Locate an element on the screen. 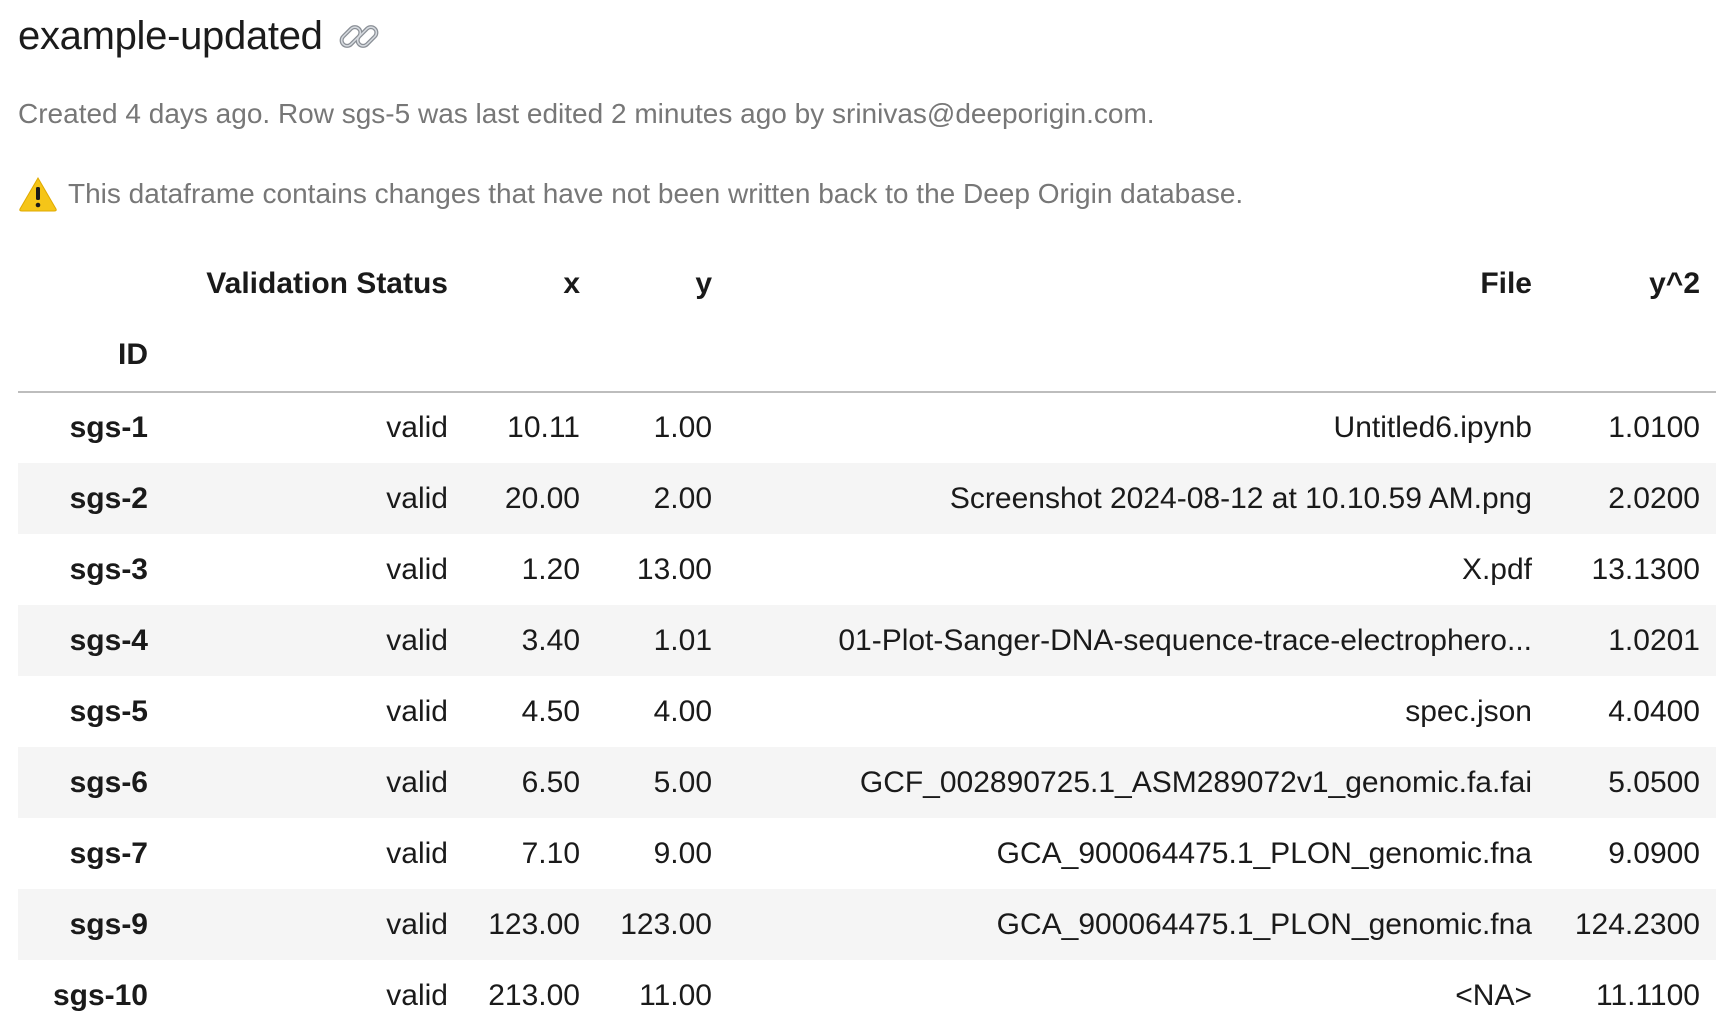 The width and height of the screenshot is (1734, 1032). column-header-validation-status: Validation Status is located at coordinates (314, 284).